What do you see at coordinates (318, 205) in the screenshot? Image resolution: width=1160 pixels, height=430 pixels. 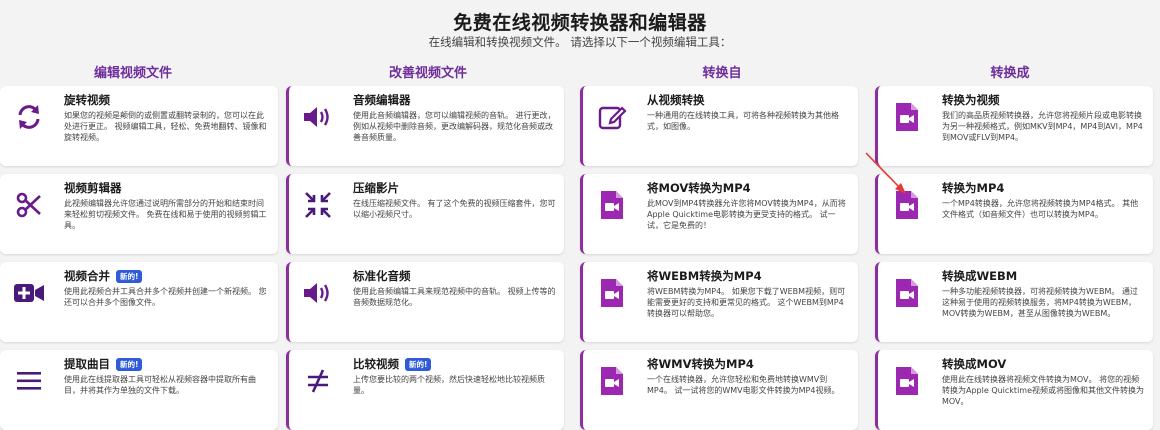 I see `compress-icon` at bounding box center [318, 205].